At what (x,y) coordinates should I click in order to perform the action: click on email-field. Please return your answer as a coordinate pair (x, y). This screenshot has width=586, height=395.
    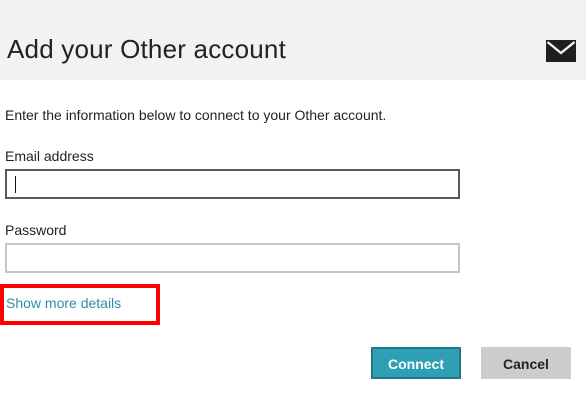
    Looking at the image, I should click on (232, 184).